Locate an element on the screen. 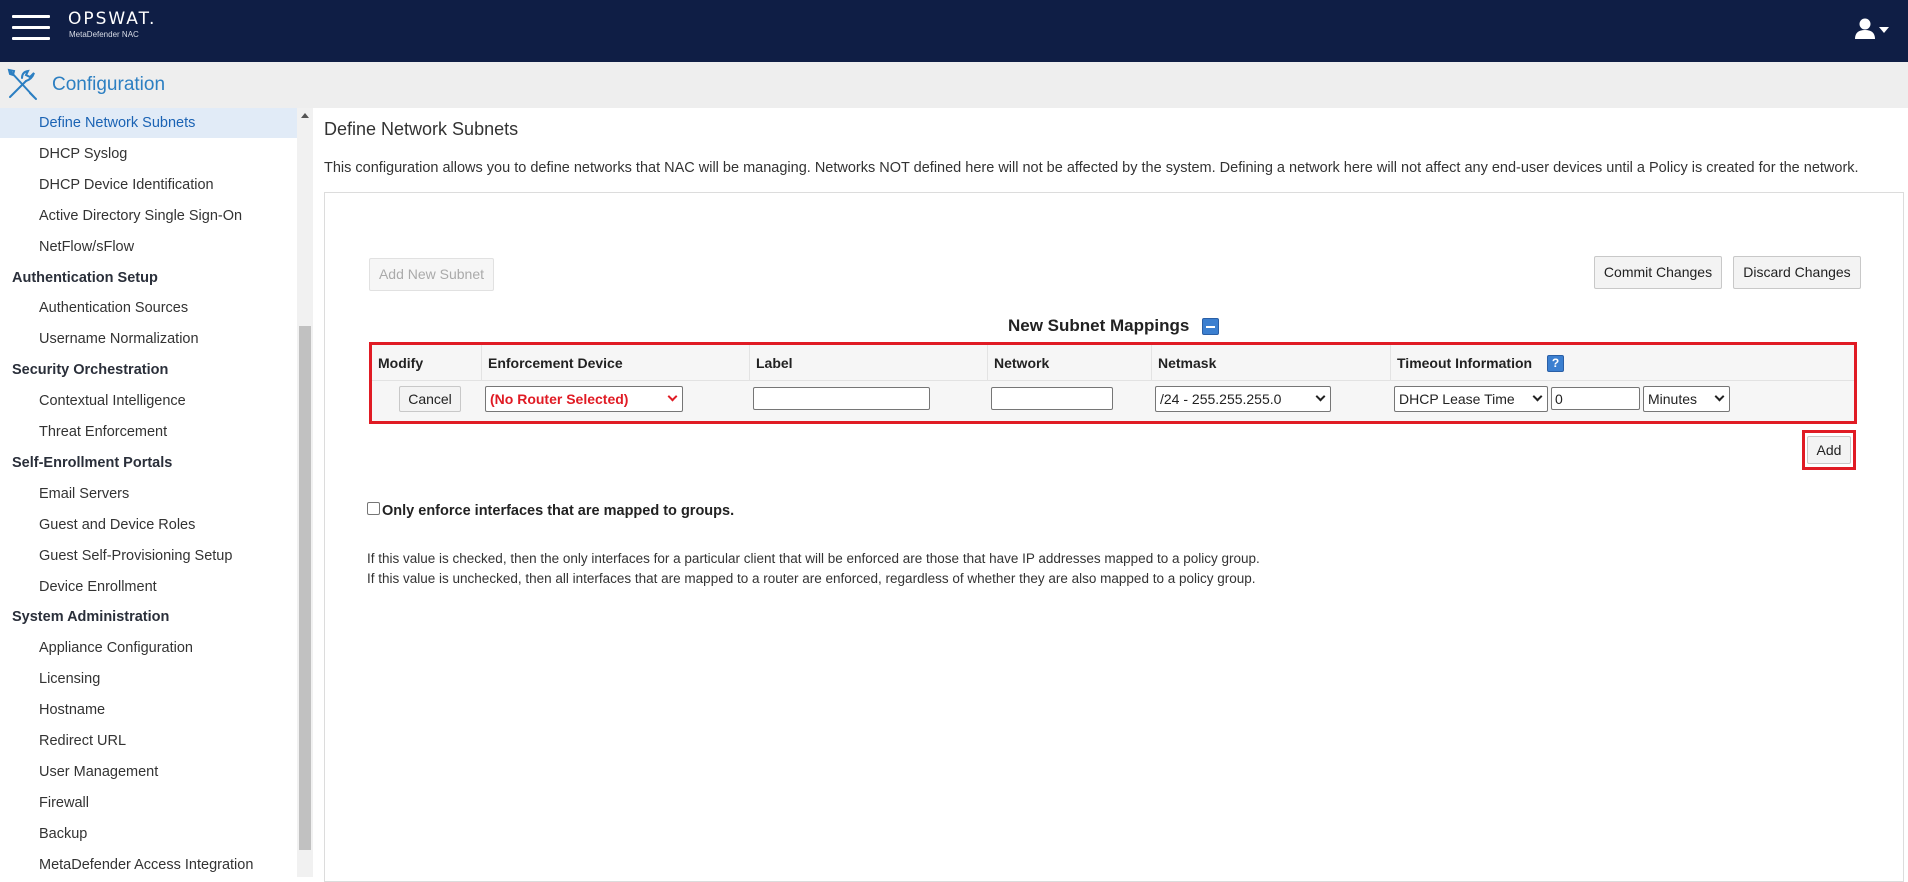  user-icon is located at coordinates (1872, 28).